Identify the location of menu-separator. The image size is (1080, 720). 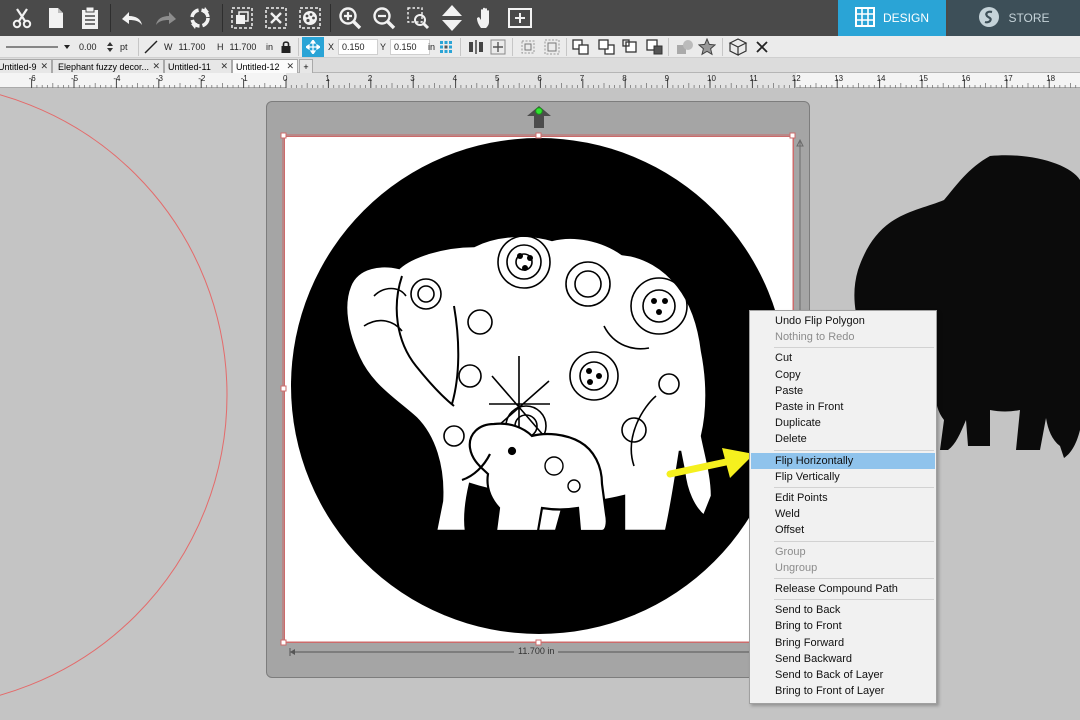
(854, 600).